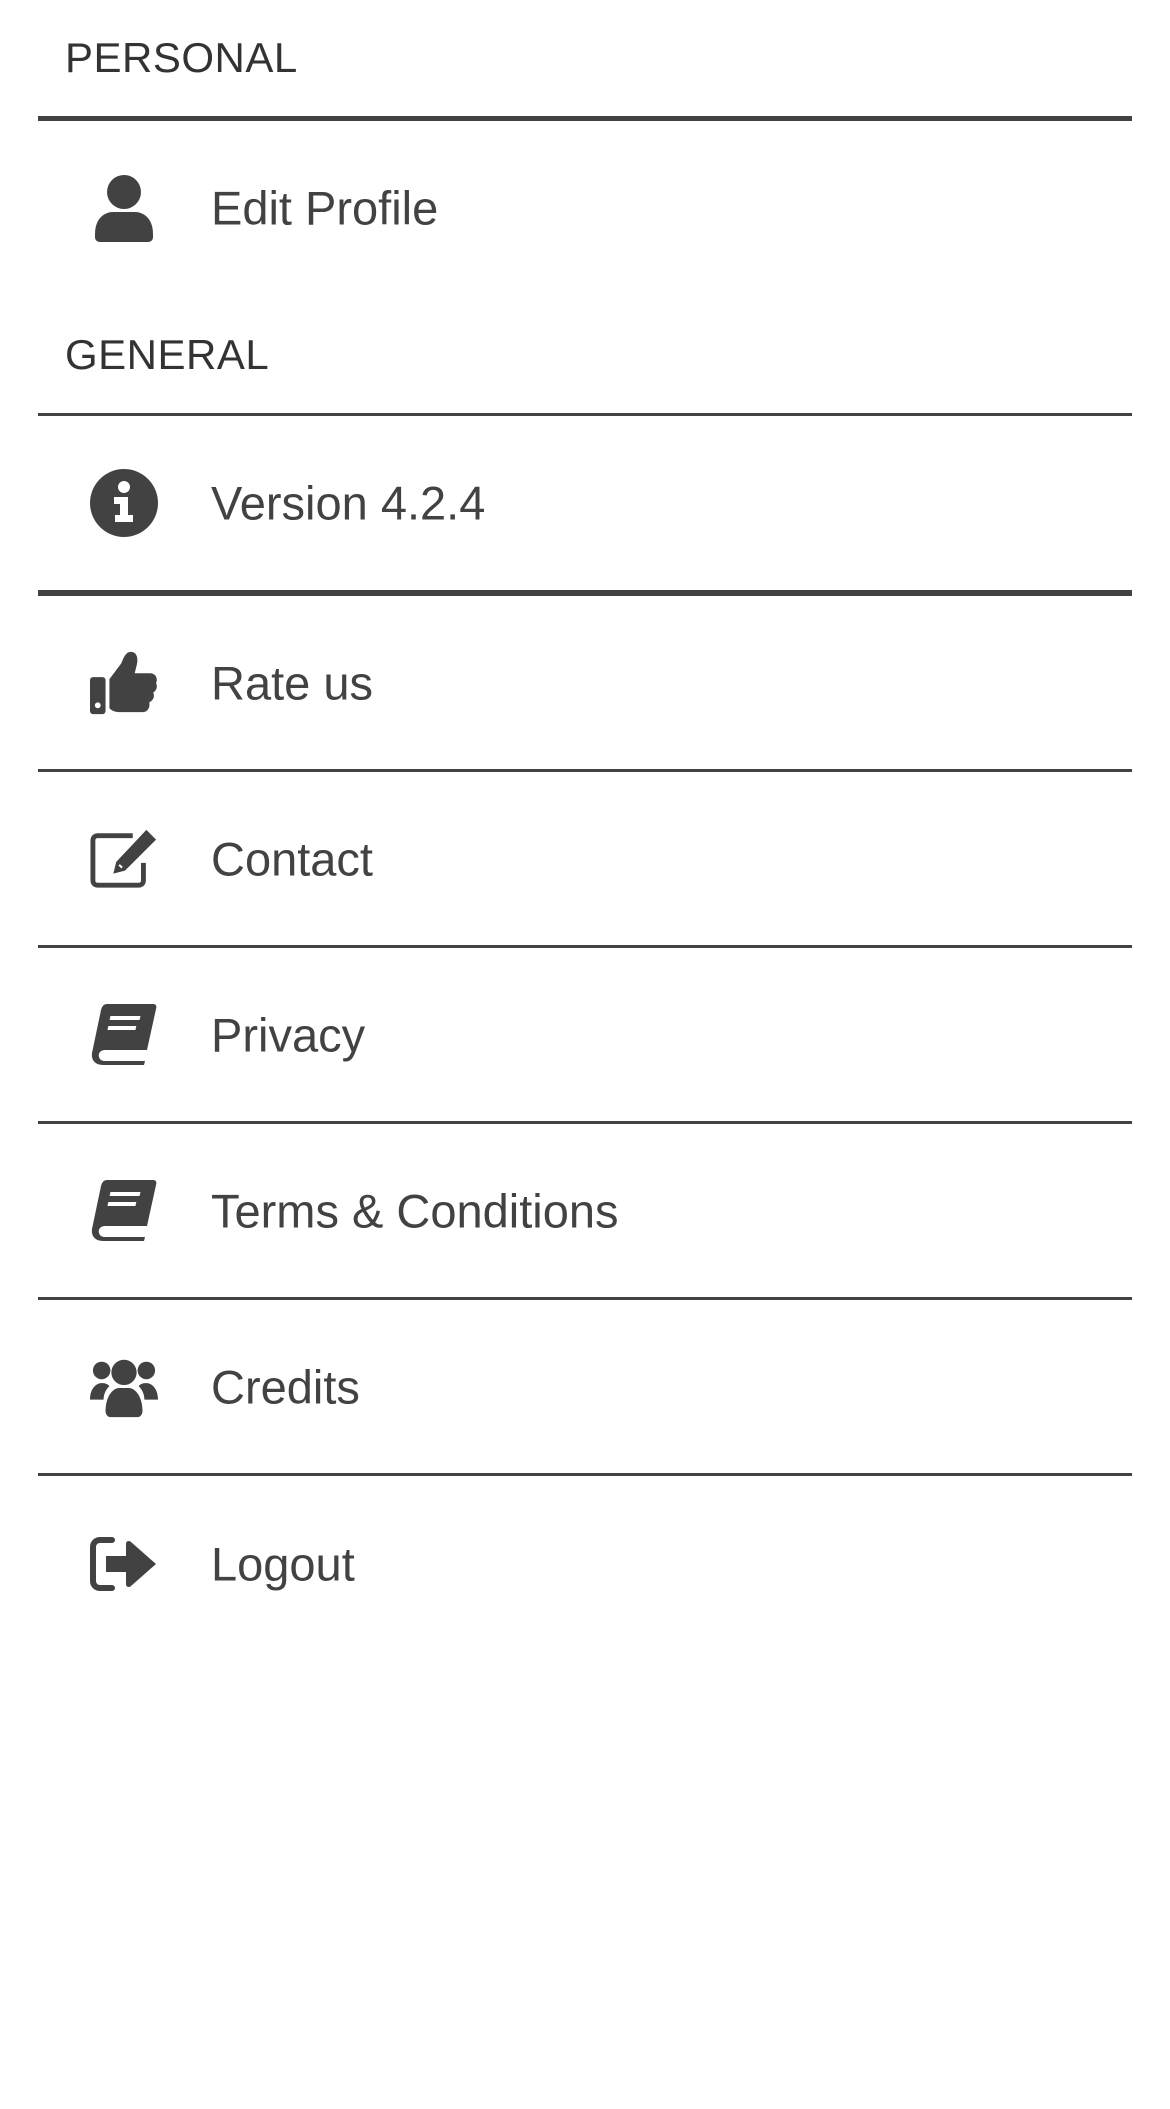 The width and height of the screenshot is (1170, 2109). I want to click on menu-item-logout: Logout, so click(585, 1564).